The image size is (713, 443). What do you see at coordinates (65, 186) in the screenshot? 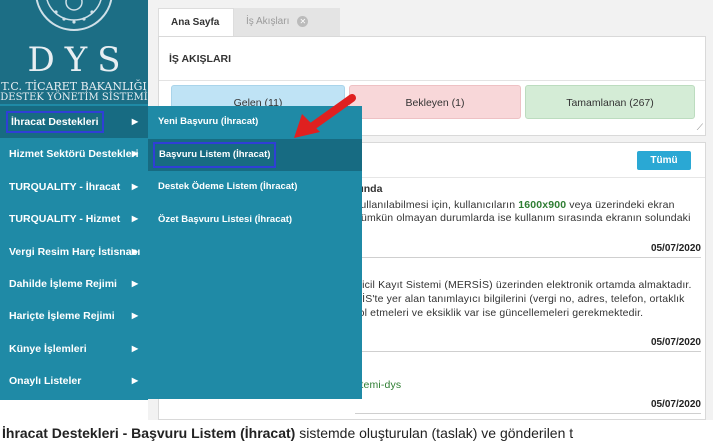
I see `sidebar-item-label: TURQUALITY - İhracat` at bounding box center [65, 186].